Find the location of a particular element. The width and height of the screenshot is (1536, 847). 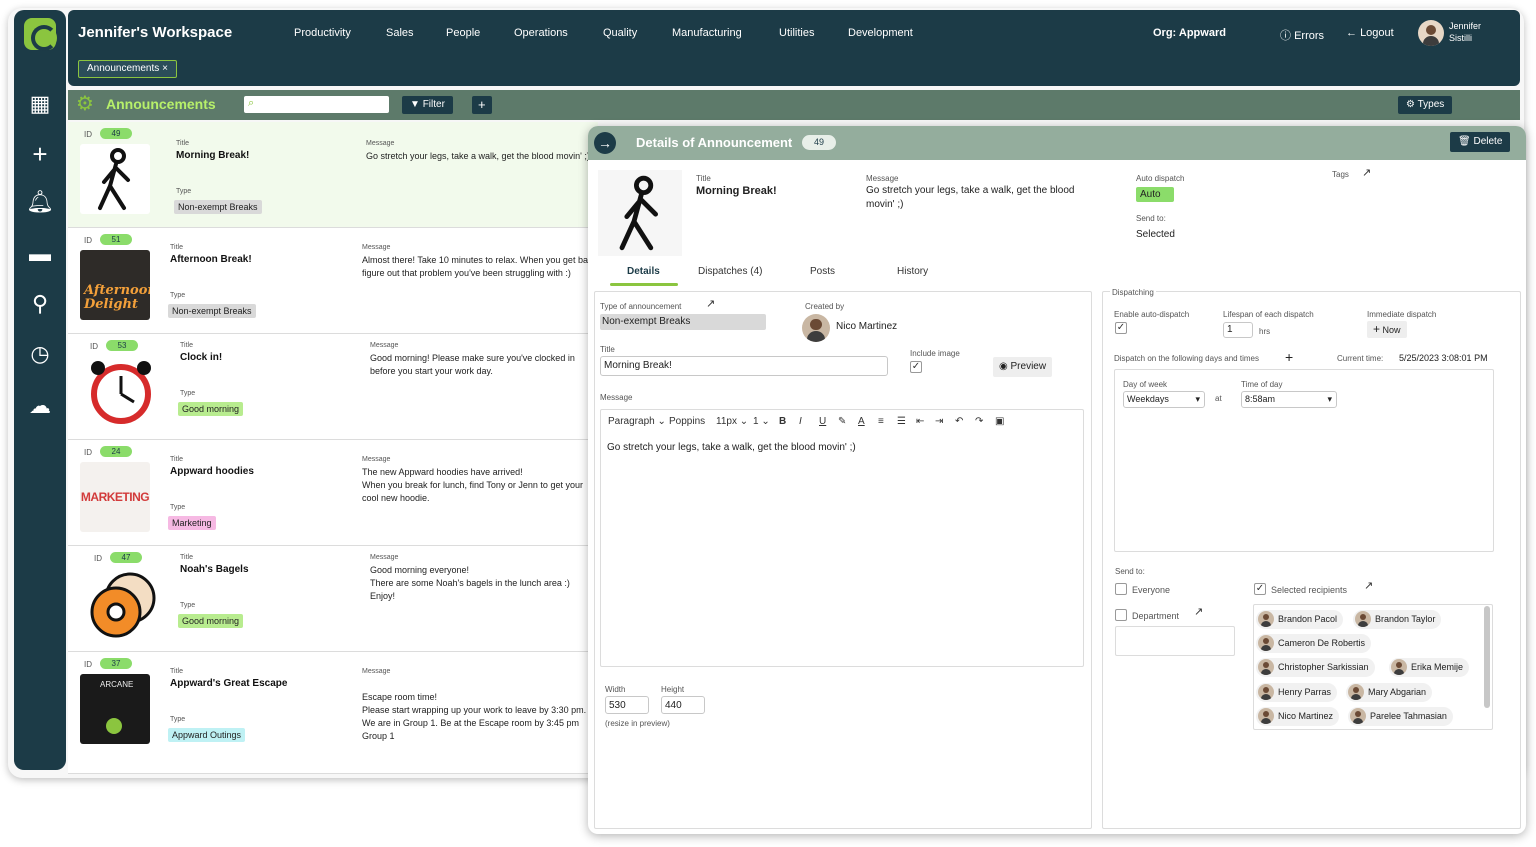

recipient-chip: Parelee Tahmasian is located at coordinates (1400, 716).